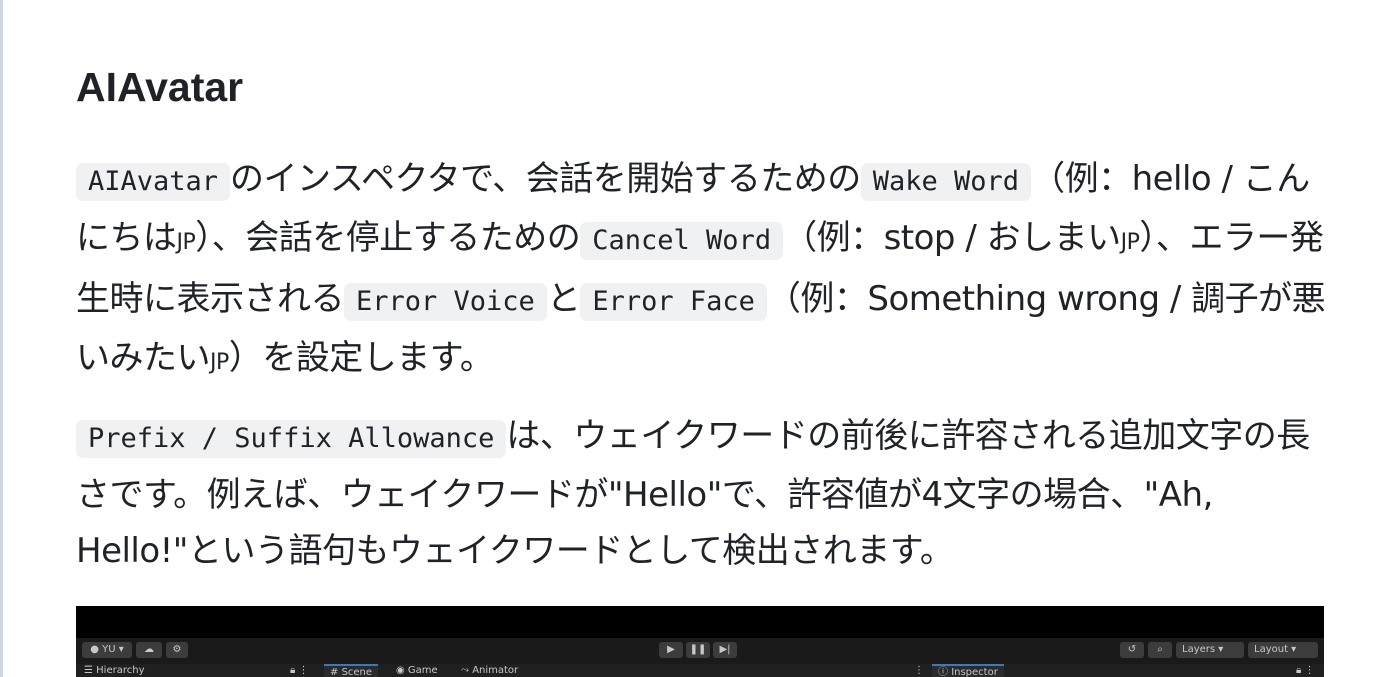 The height and width of the screenshot is (677, 1373). Describe the element at coordinates (361, 358) in the screenshot. I see `text: ）を設定します。` at that location.